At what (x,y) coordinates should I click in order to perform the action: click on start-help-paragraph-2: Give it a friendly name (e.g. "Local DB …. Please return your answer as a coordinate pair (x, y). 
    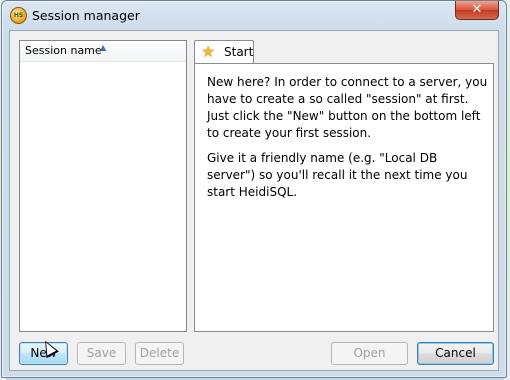
    Looking at the image, I should click on (337, 175).